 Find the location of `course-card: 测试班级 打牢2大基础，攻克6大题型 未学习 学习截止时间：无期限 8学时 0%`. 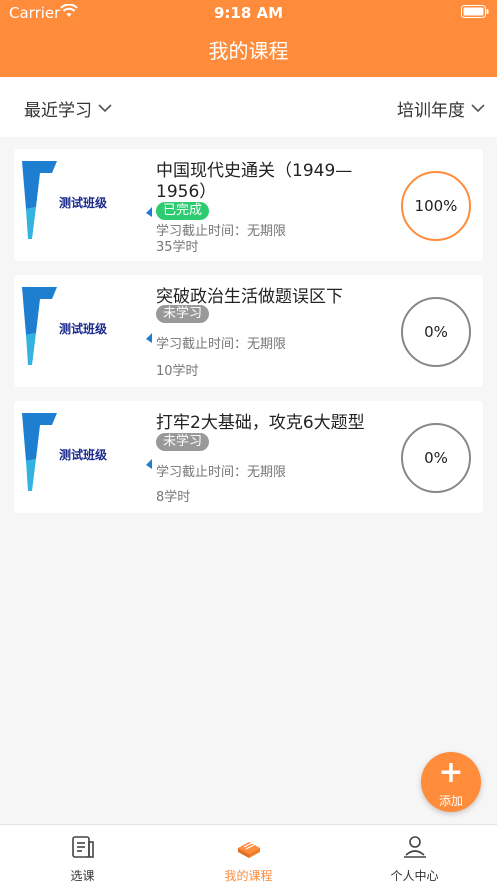

course-card: 测试班级 打牢2大基础，攻克6大题型 未学习 学习截止时间：无期限 8学时 0% is located at coordinates (248, 457).